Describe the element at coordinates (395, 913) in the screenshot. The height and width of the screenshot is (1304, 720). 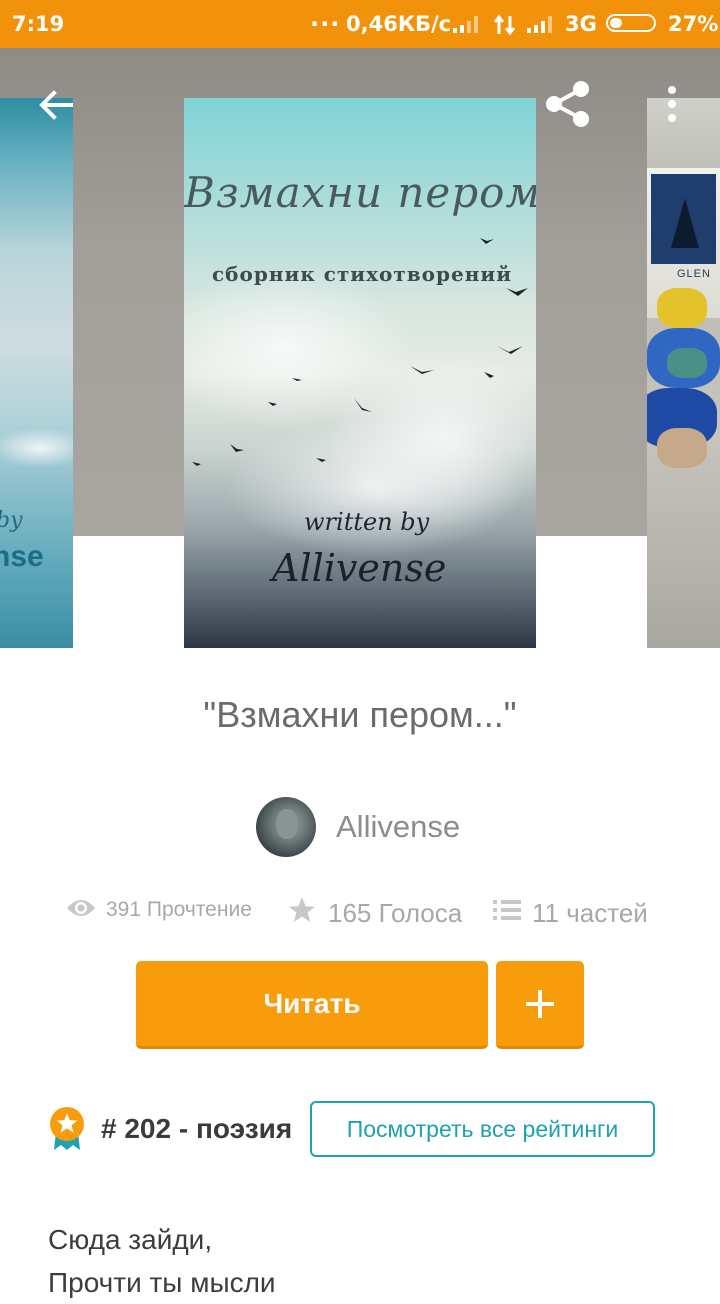
I see `votes-count: 165 Голоса` at that location.